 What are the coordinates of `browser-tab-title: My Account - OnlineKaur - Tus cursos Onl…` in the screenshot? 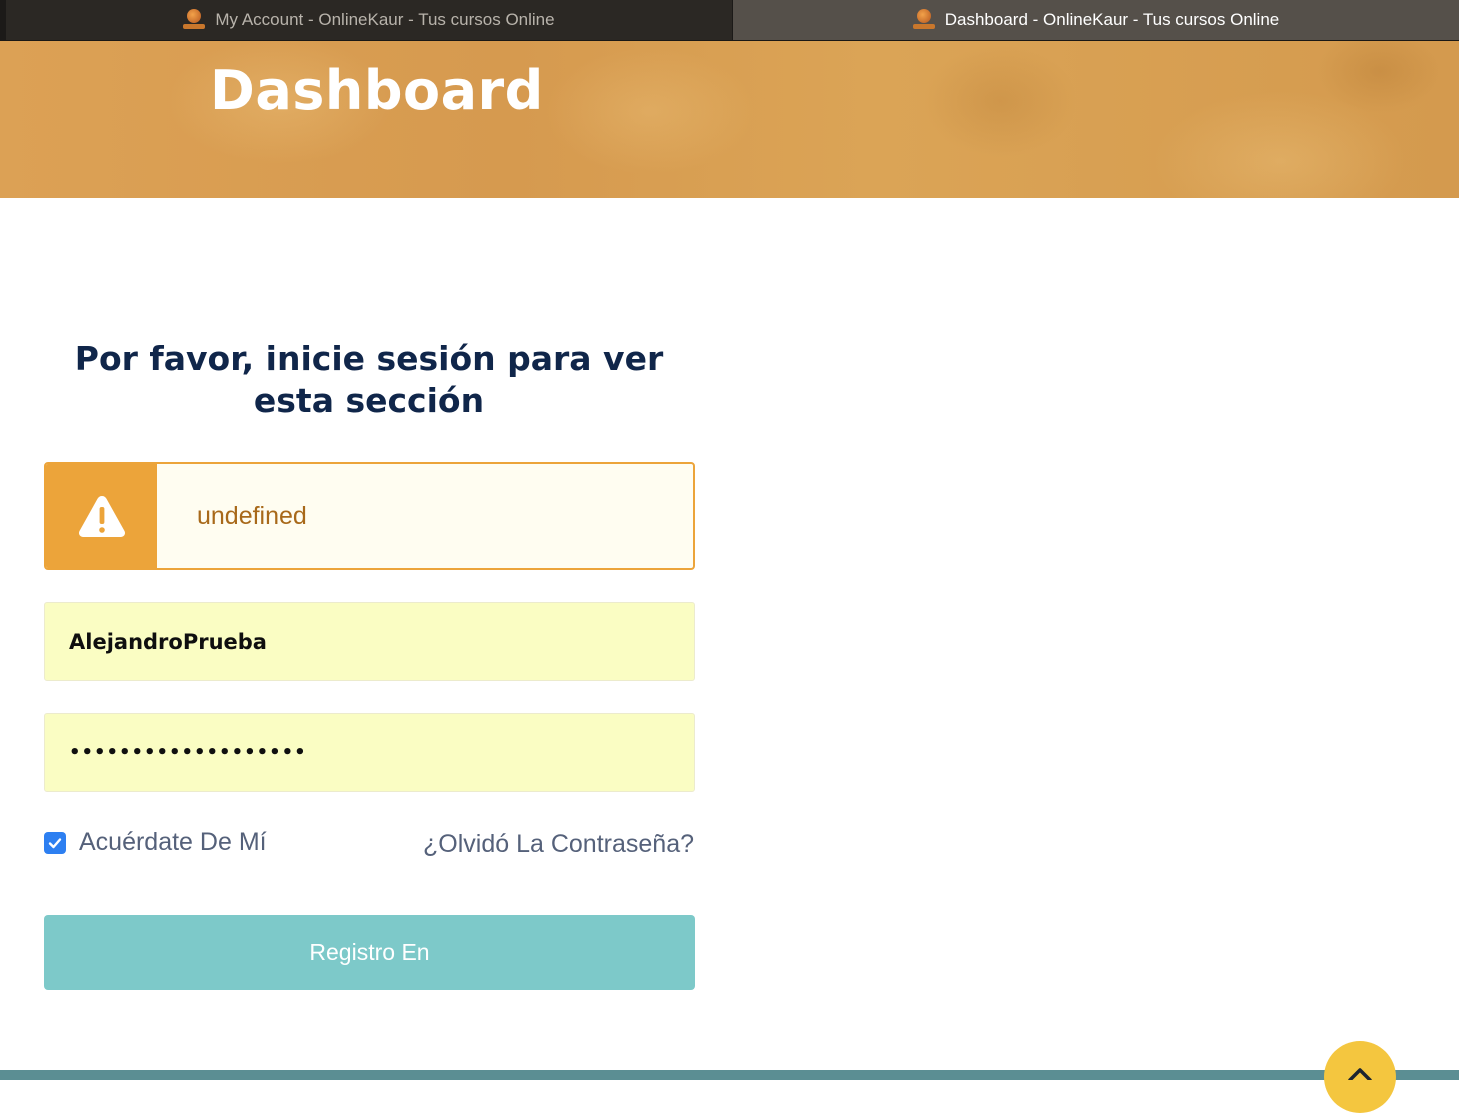 It's located at (385, 19).